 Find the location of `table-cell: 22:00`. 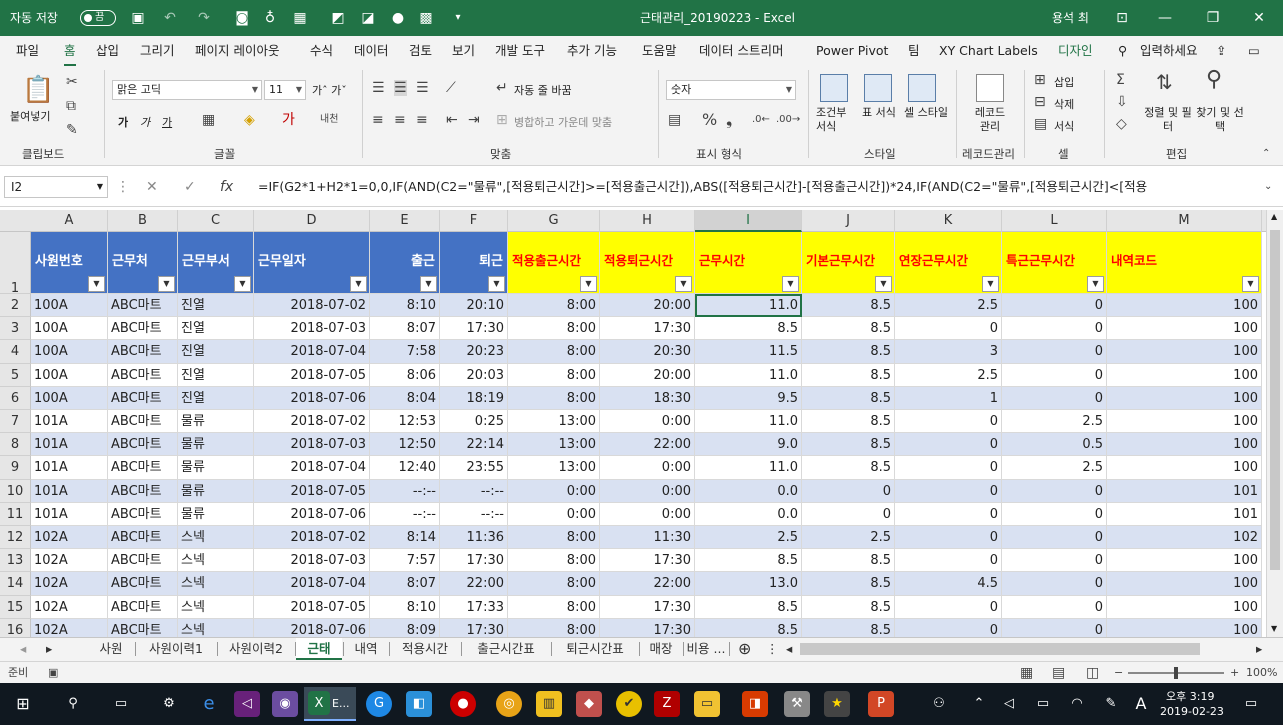

table-cell: 22:00 is located at coordinates (474, 584).